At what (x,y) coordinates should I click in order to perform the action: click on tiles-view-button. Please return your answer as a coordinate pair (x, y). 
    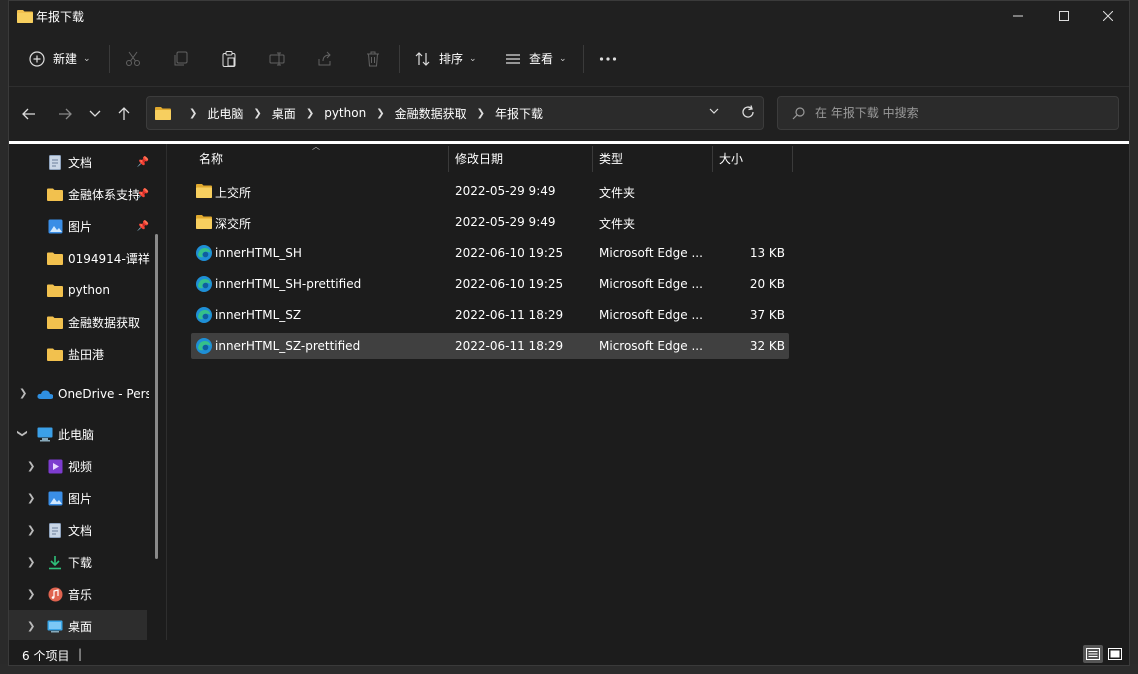
    Looking at the image, I should click on (1115, 654).